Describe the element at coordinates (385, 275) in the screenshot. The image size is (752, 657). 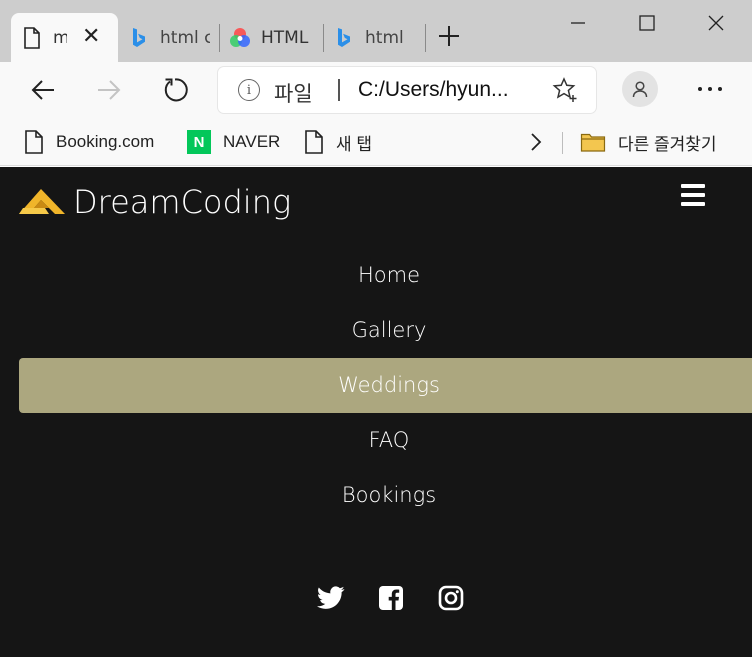
I see `nav-item-home: Home` at that location.